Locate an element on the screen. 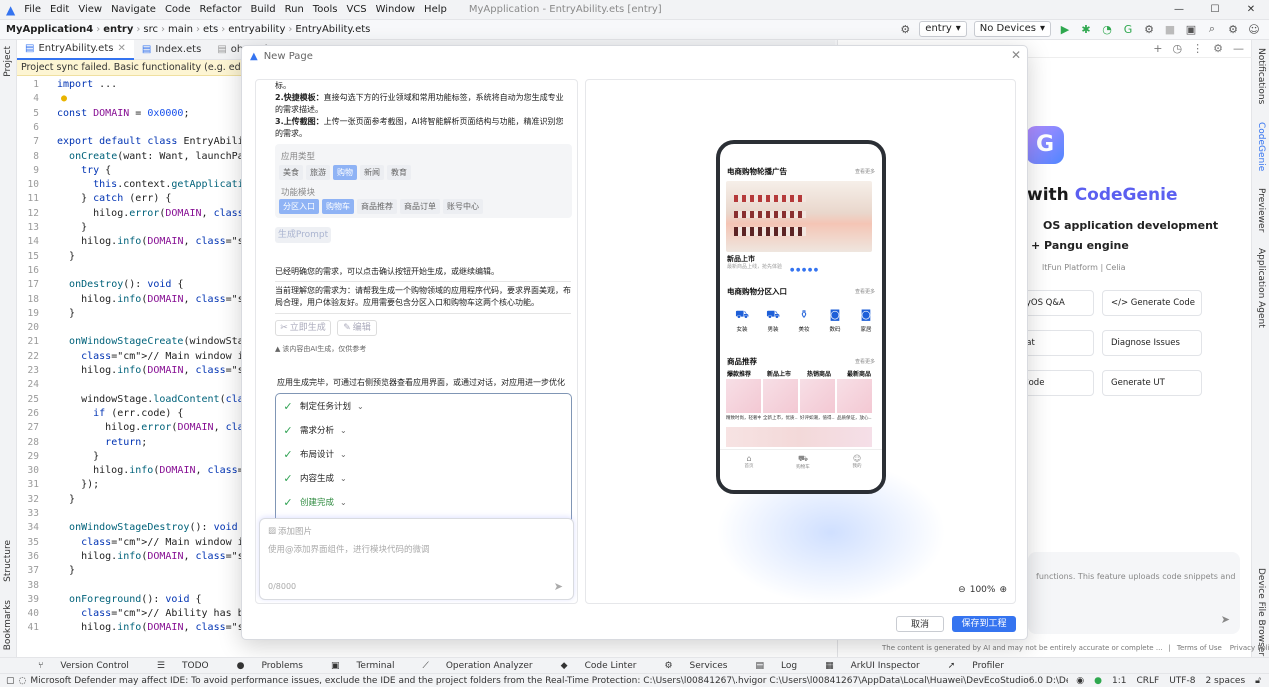 This screenshot has width=1269, height=687. menu-refactor: Refactor is located at coordinates (221, 9).